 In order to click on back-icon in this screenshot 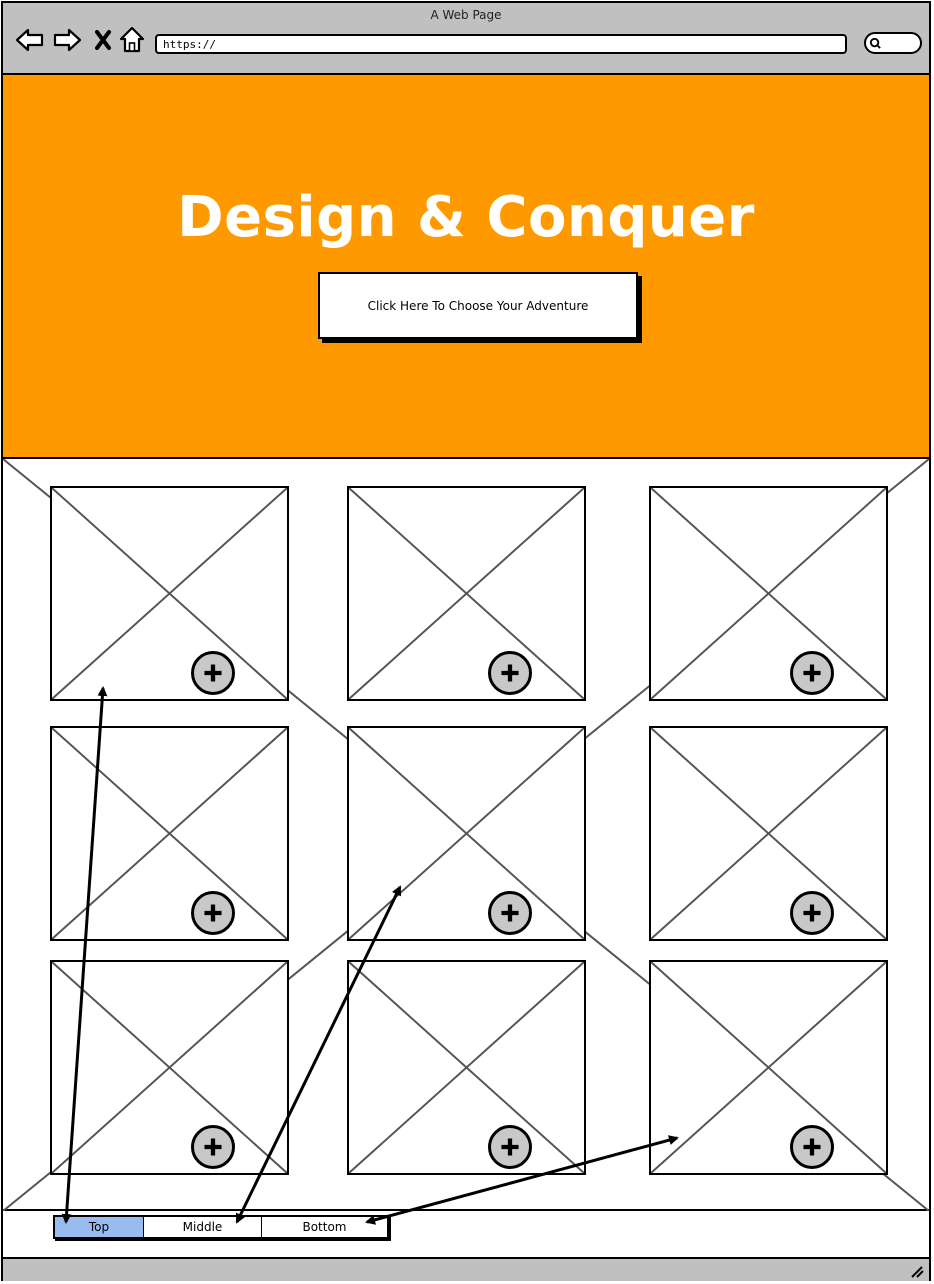, I will do `click(30, 40)`.